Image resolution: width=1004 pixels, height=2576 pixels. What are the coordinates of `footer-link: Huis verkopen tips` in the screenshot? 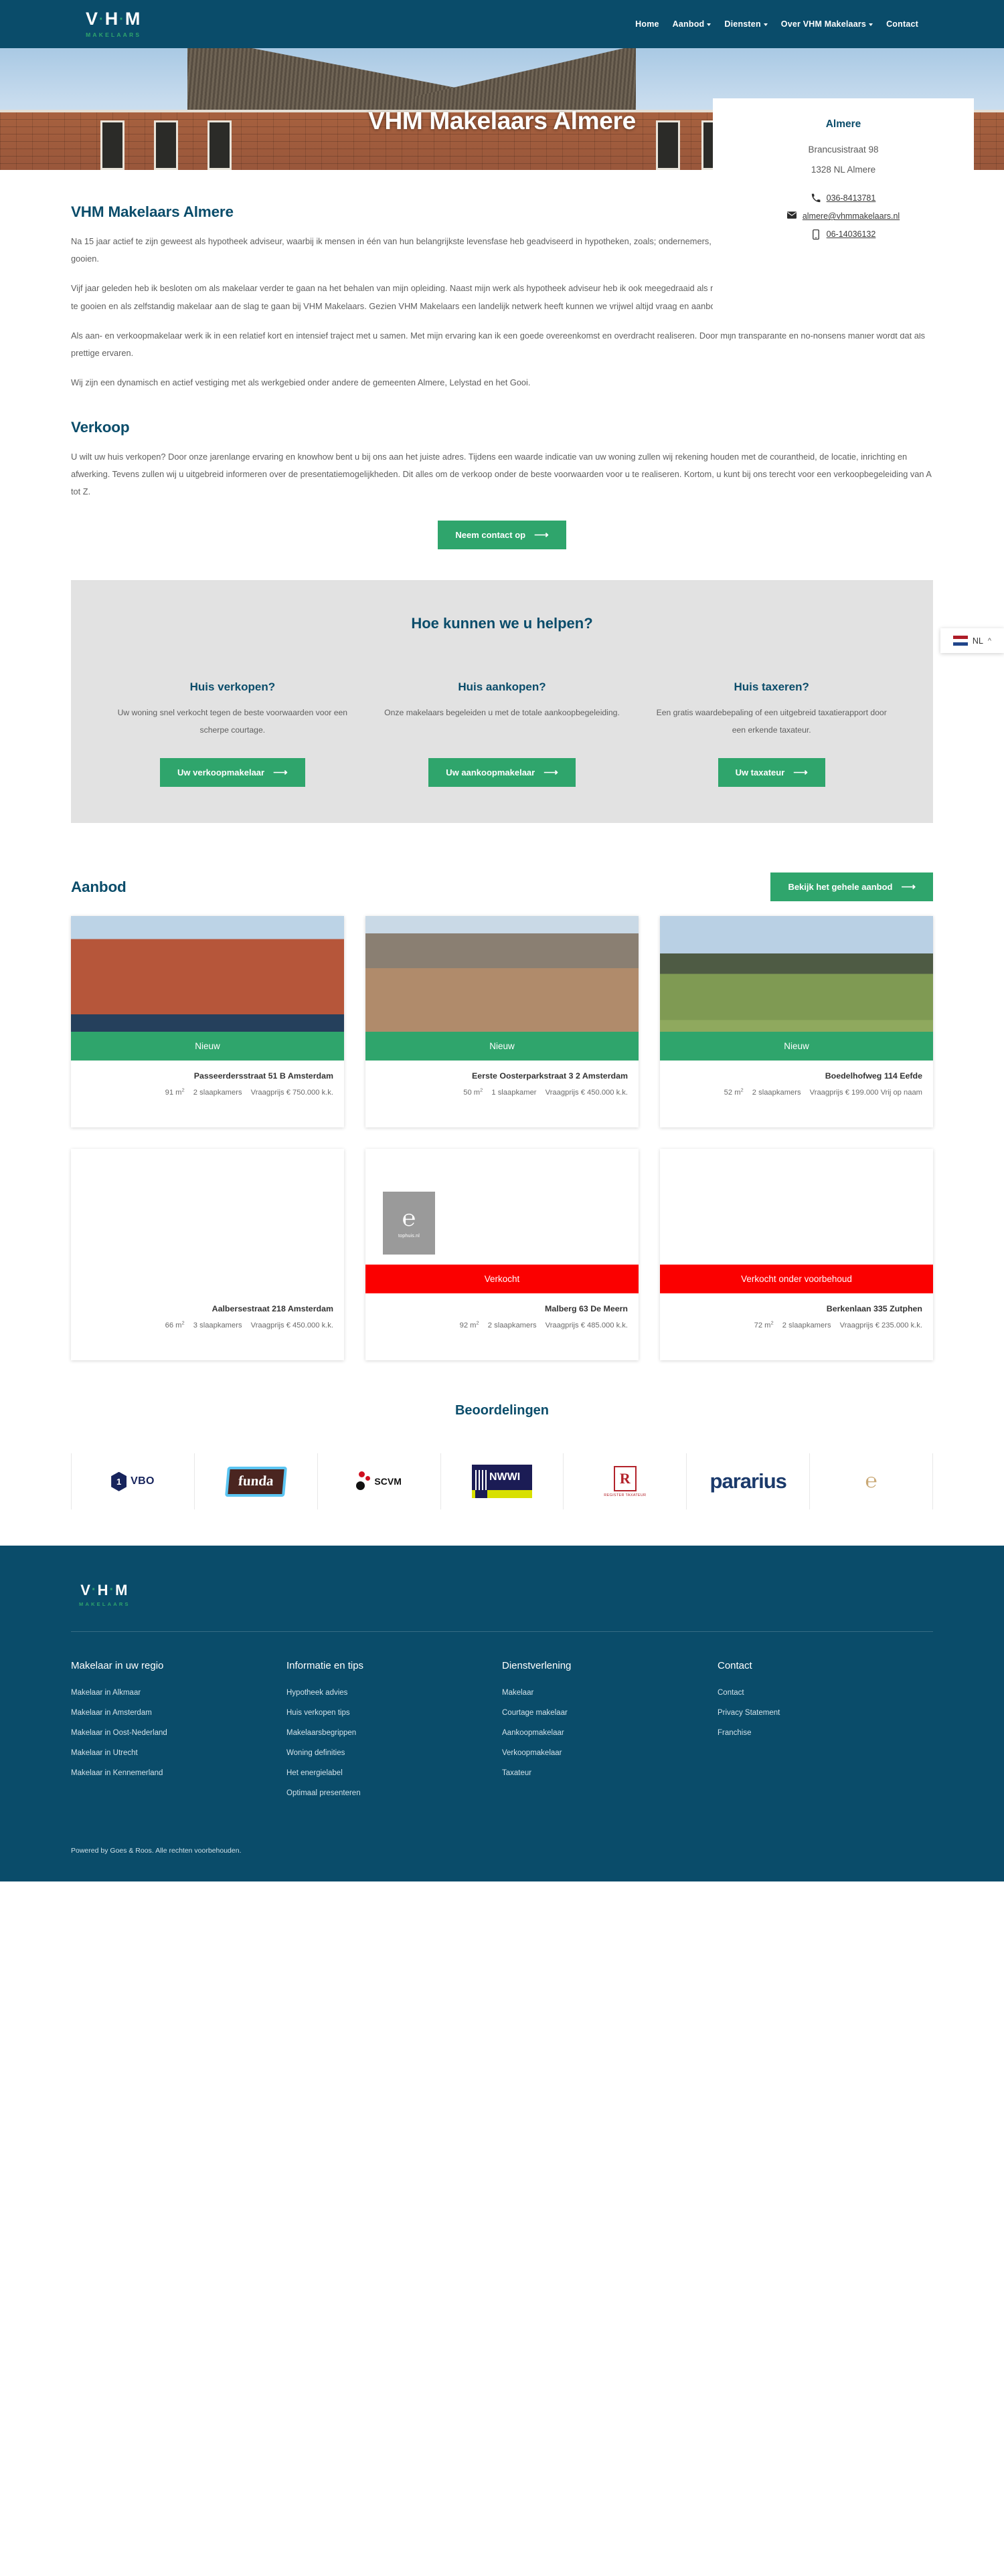 It's located at (394, 1713).